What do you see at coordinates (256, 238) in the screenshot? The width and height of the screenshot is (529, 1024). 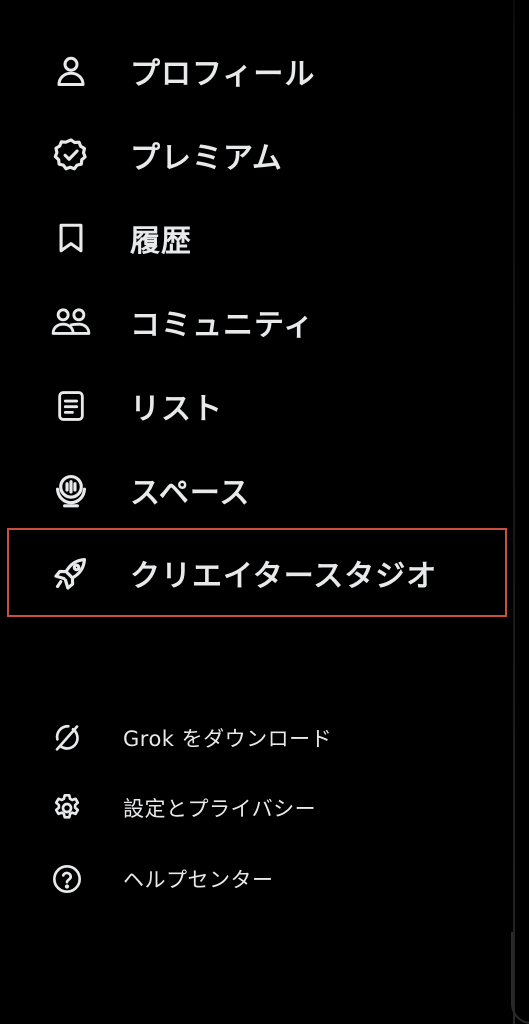 I see `menu-item-history: 履歴` at bounding box center [256, 238].